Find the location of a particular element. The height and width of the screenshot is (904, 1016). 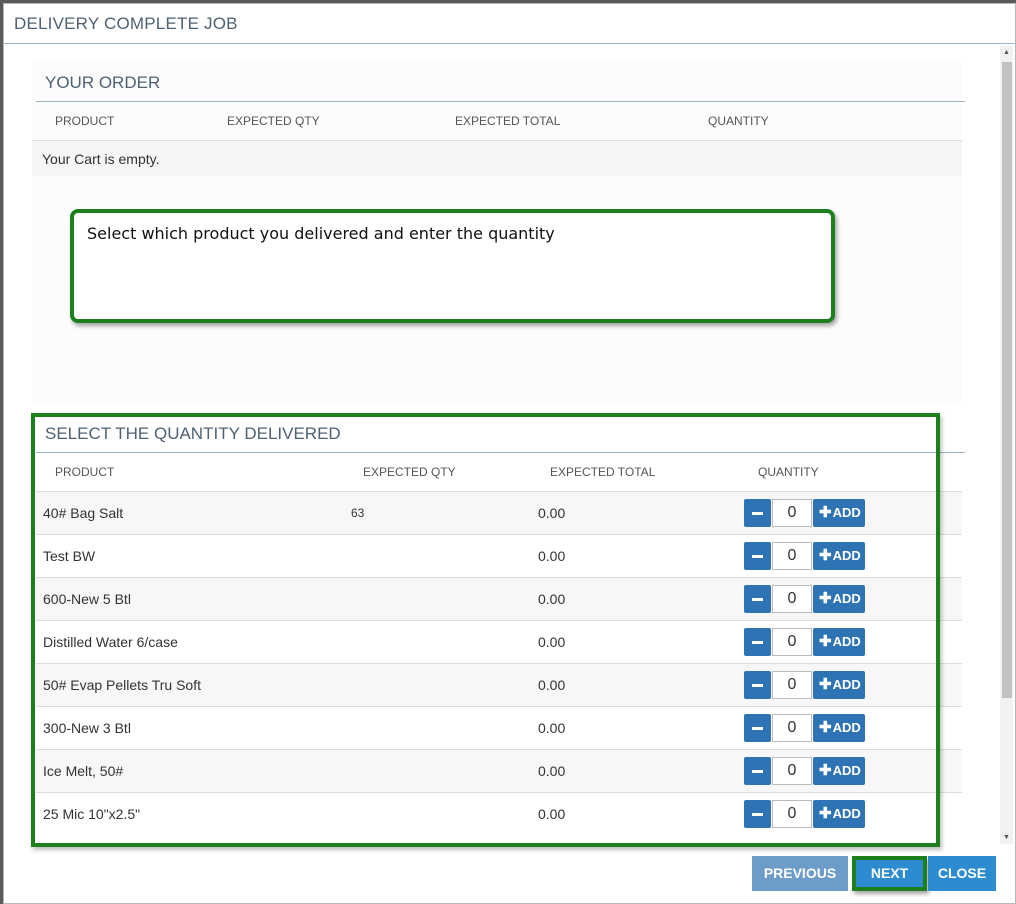

table-row: 25 Mic 10"x2.5" 0.00 ✚ADD is located at coordinates (499, 813).